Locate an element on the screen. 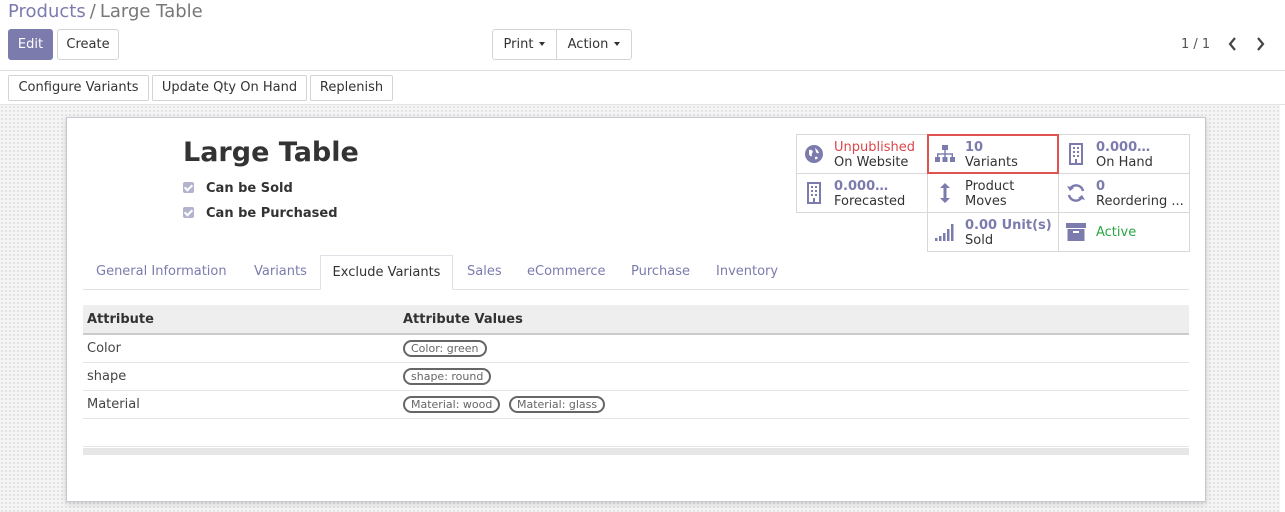 The image size is (1285, 512). variants-count: 10 is located at coordinates (974, 147).